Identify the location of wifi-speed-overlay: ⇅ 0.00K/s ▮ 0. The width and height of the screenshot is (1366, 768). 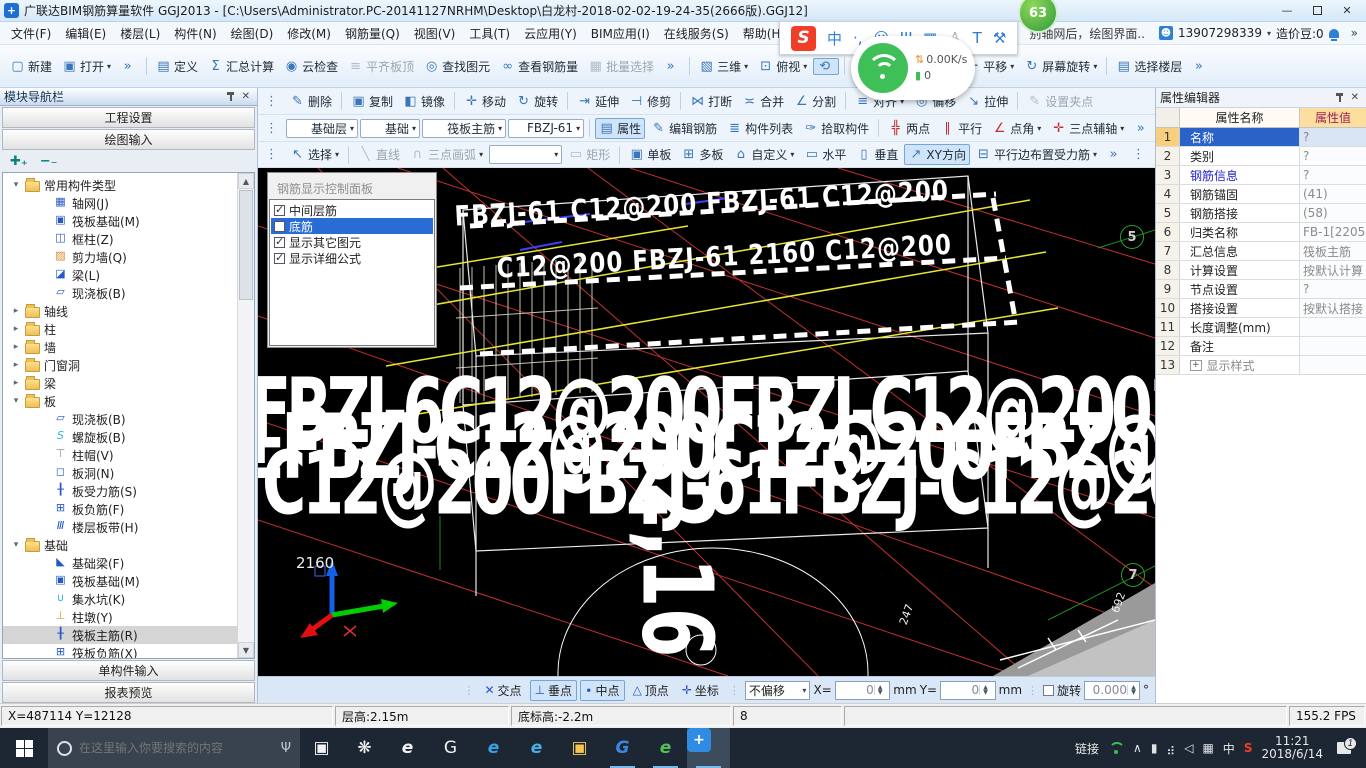
(913, 68).